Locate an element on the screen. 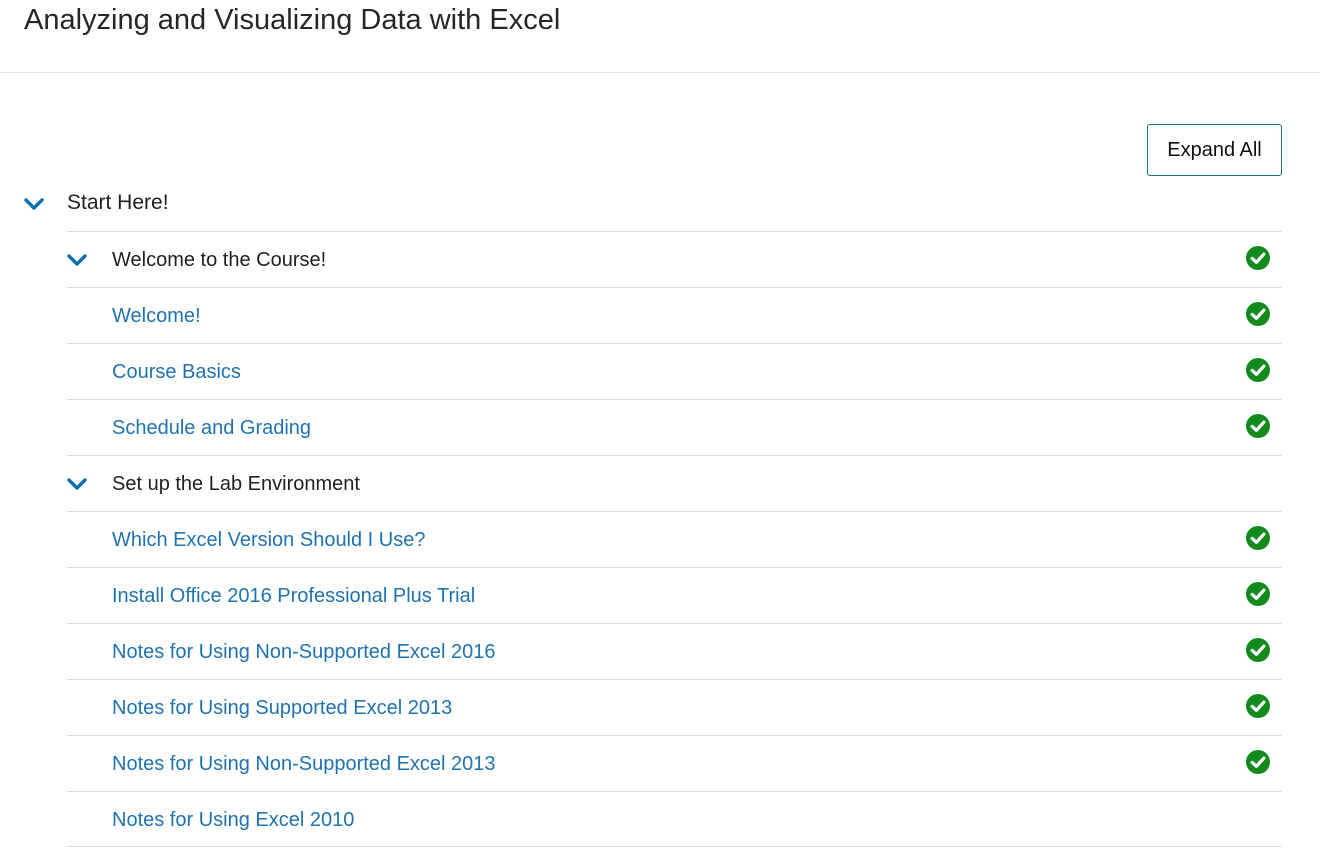  lesson-group-header: Set up the Lab Environment is located at coordinates (674, 483).